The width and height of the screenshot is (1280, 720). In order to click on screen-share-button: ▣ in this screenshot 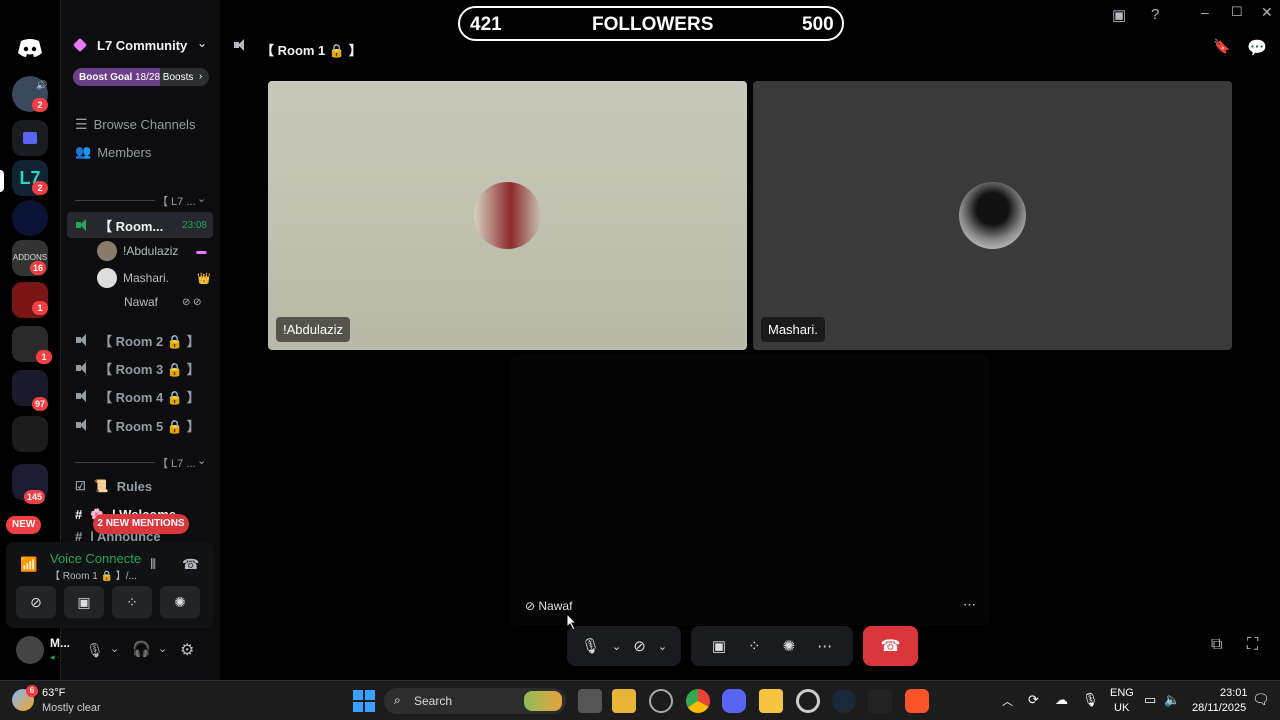, I will do `click(84, 602)`.